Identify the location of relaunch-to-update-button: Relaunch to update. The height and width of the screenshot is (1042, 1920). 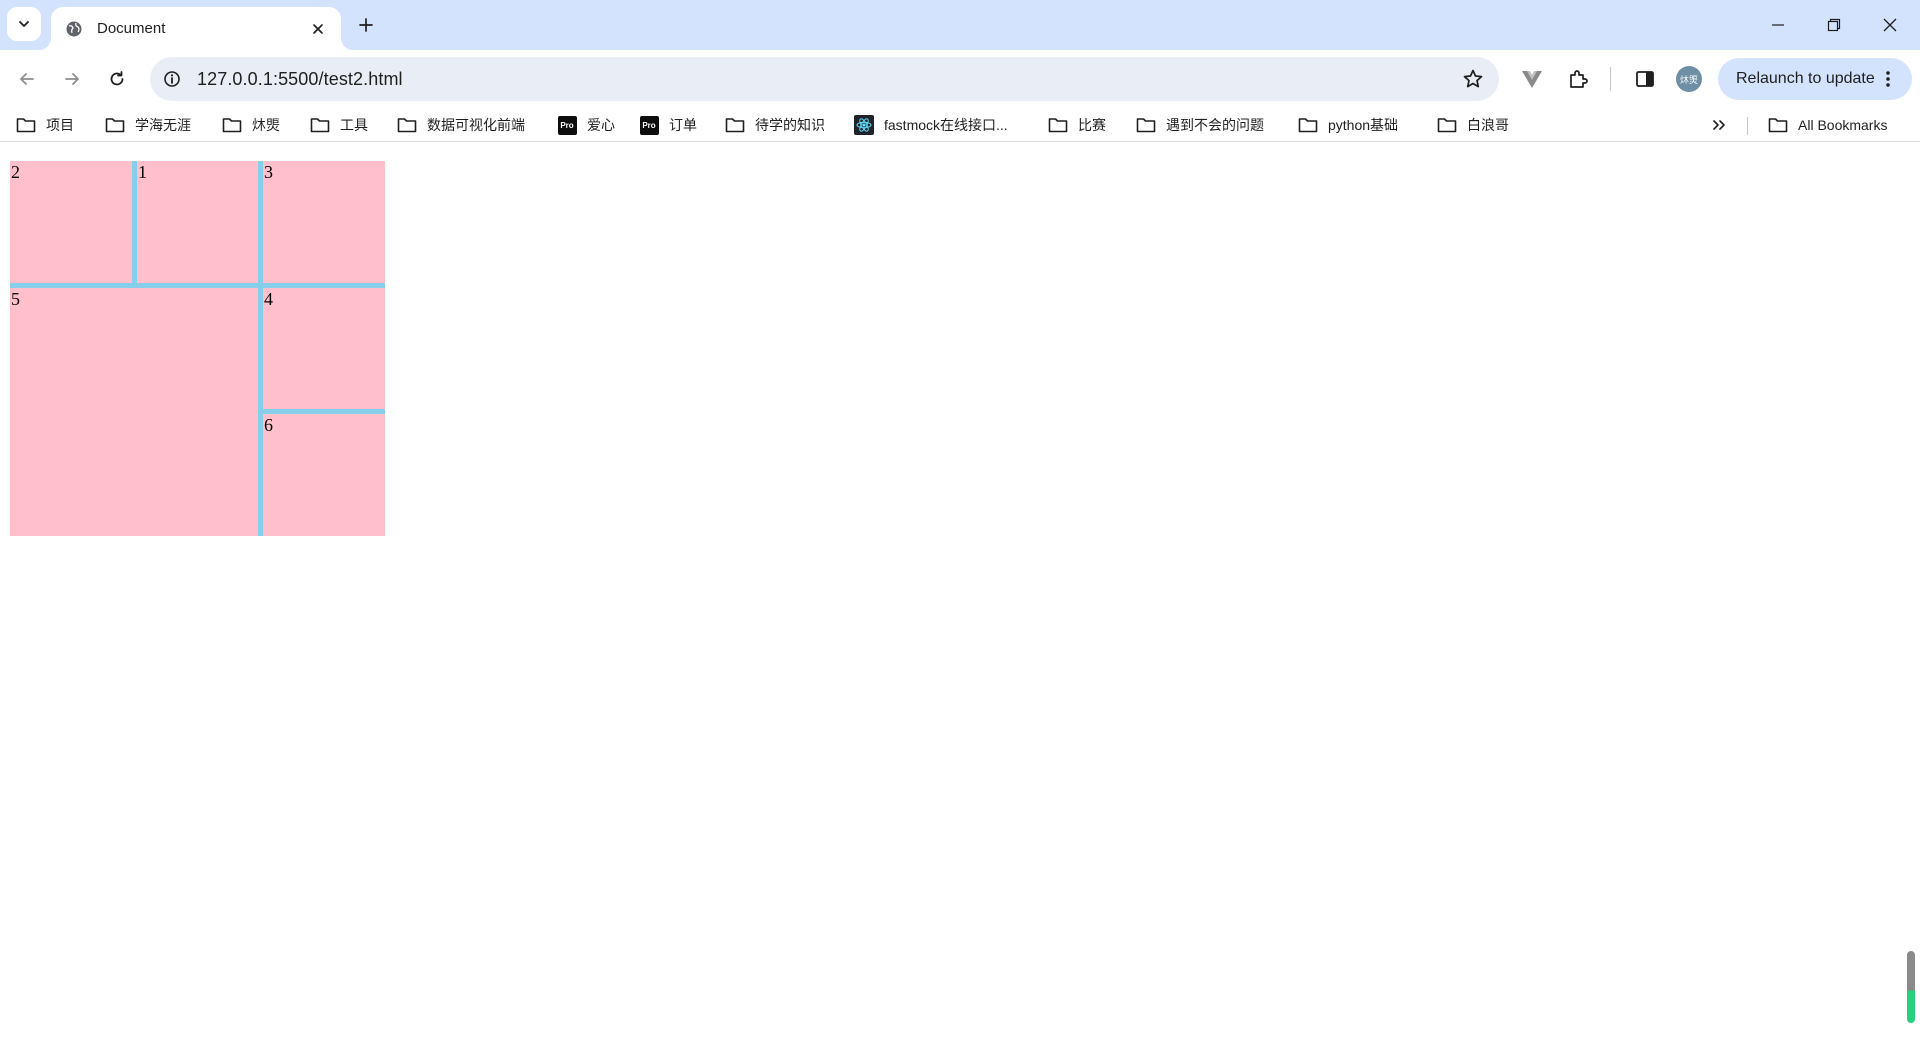
(1815, 79).